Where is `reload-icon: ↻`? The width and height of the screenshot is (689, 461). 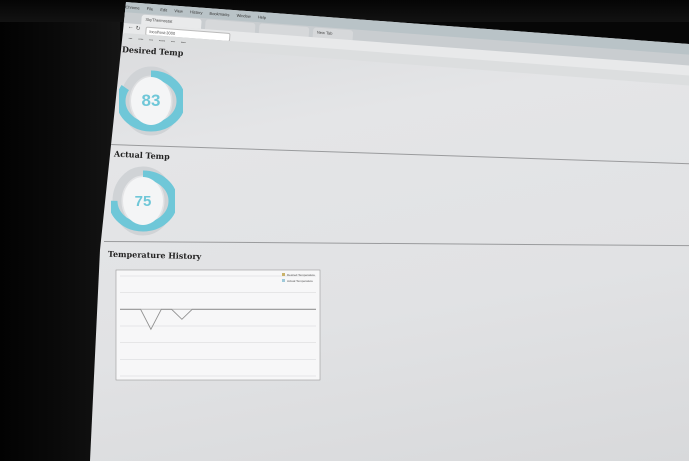
reload-icon: ↻ is located at coordinates (138, 28).